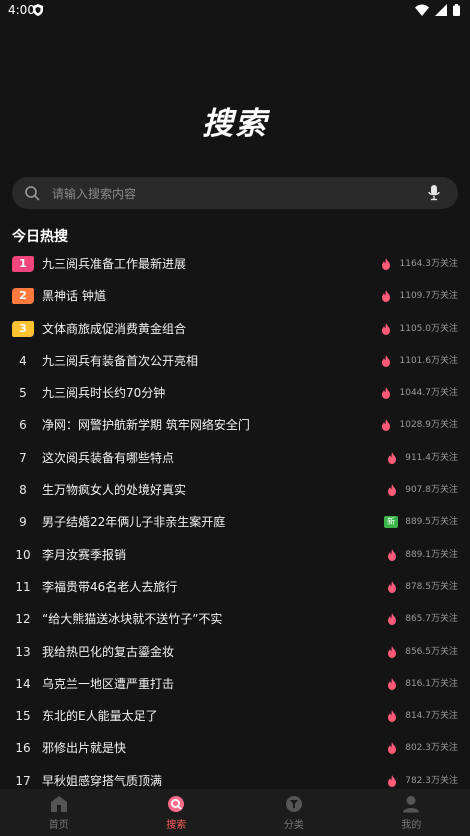 The width and height of the screenshot is (470, 836). I want to click on nav-item-profile: 我的, so click(411, 812).